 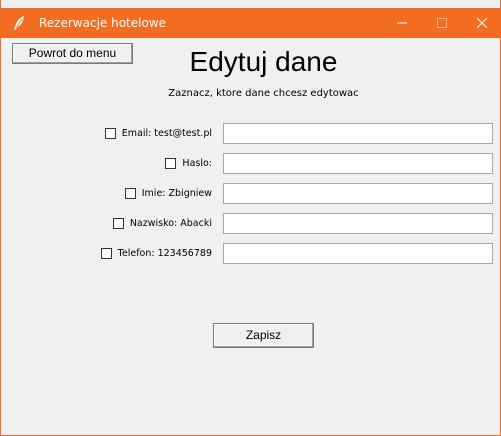 I want to click on nazwisko-checkbox-label: Nazwisko: Abacki, so click(x=162, y=223).